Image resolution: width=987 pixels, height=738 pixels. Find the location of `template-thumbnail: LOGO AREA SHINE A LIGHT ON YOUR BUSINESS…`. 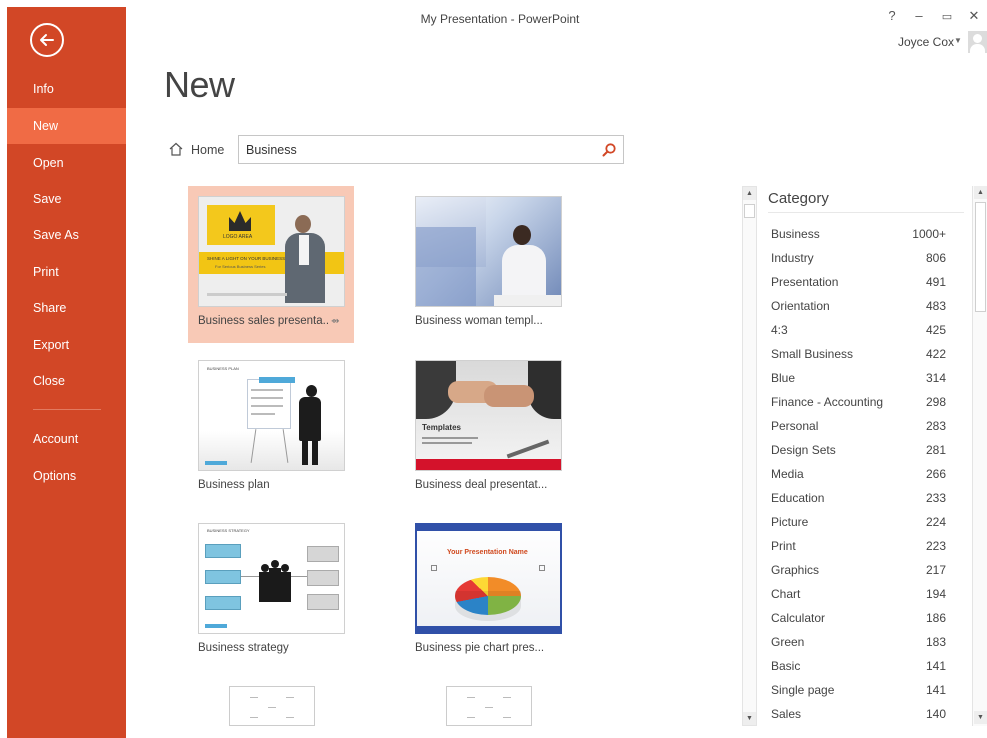

template-thumbnail: LOGO AREA SHINE A LIGHT ON YOUR BUSINESS… is located at coordinates (271, 251).